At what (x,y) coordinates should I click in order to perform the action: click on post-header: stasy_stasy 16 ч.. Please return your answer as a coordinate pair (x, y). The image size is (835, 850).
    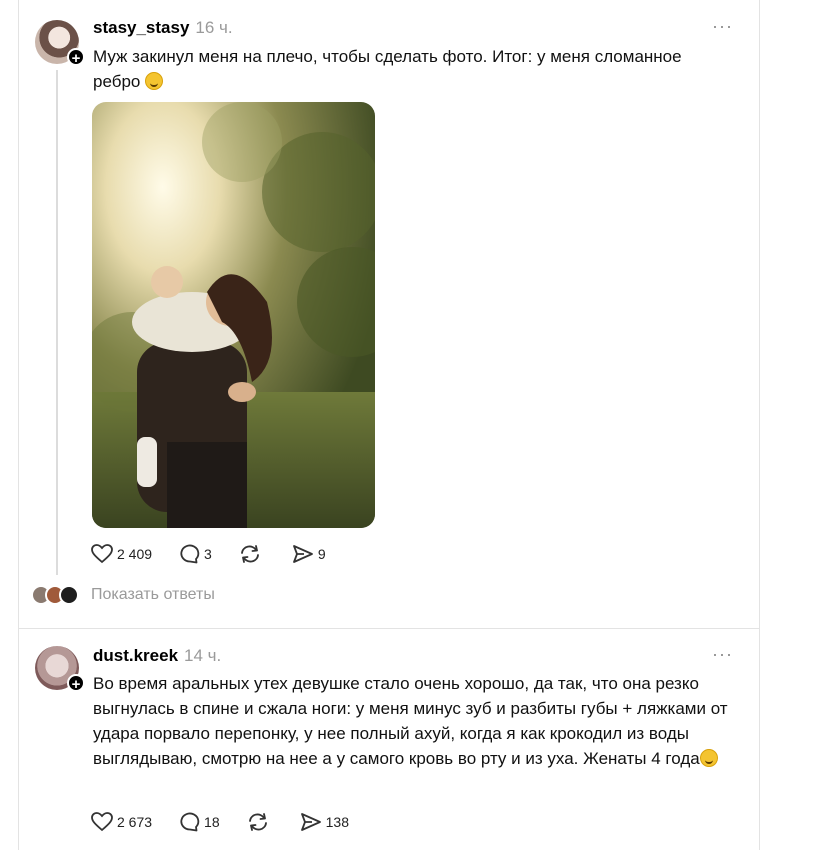
    Looking at the image, I should click on (163, 28).